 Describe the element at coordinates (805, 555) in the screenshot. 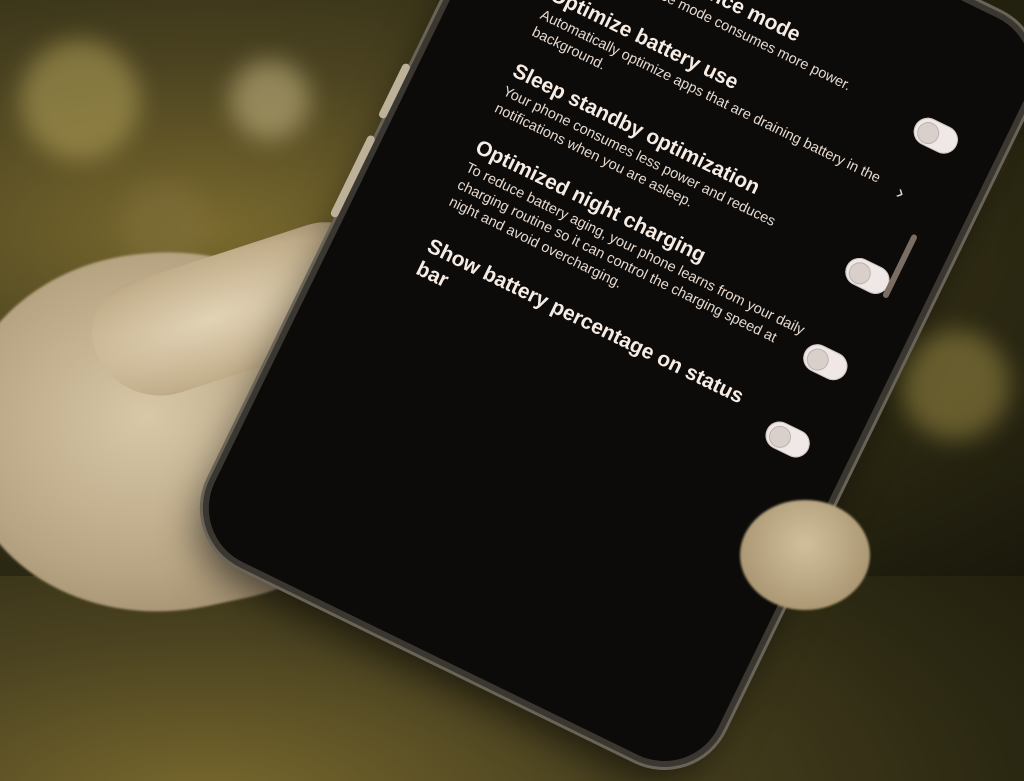

I see `finger` at that location.